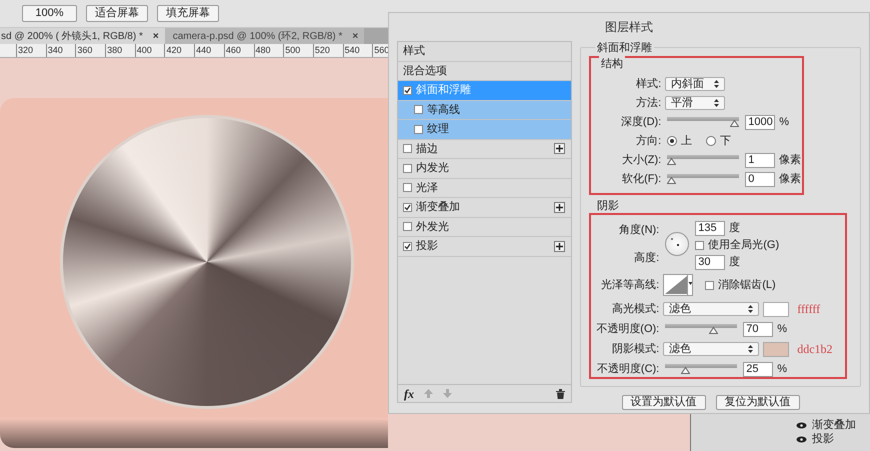 Image resolution: width=870 pixels, height=451 pixels. What do you see at coordinates (629, 27) in the screenshot?
I see `dialog-title: 图层样式` at bounding box center [629, 27].